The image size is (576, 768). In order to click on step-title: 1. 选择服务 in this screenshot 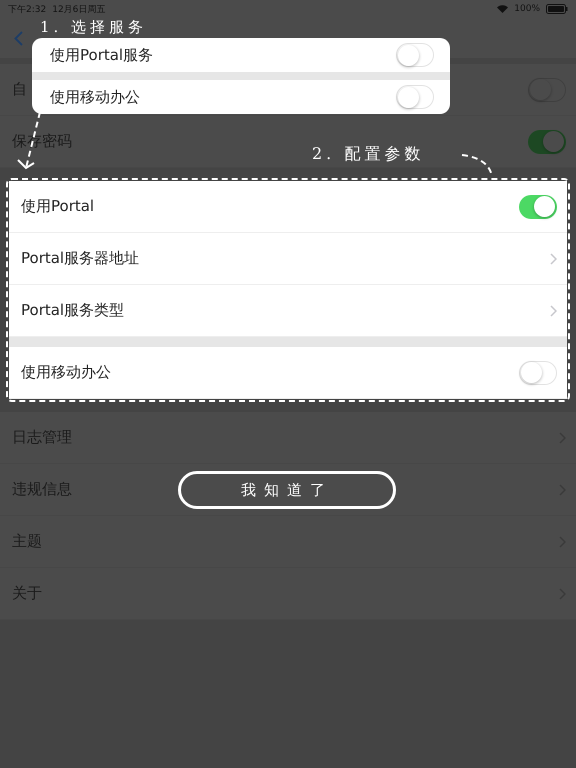, I will do `click(94, 27)`.